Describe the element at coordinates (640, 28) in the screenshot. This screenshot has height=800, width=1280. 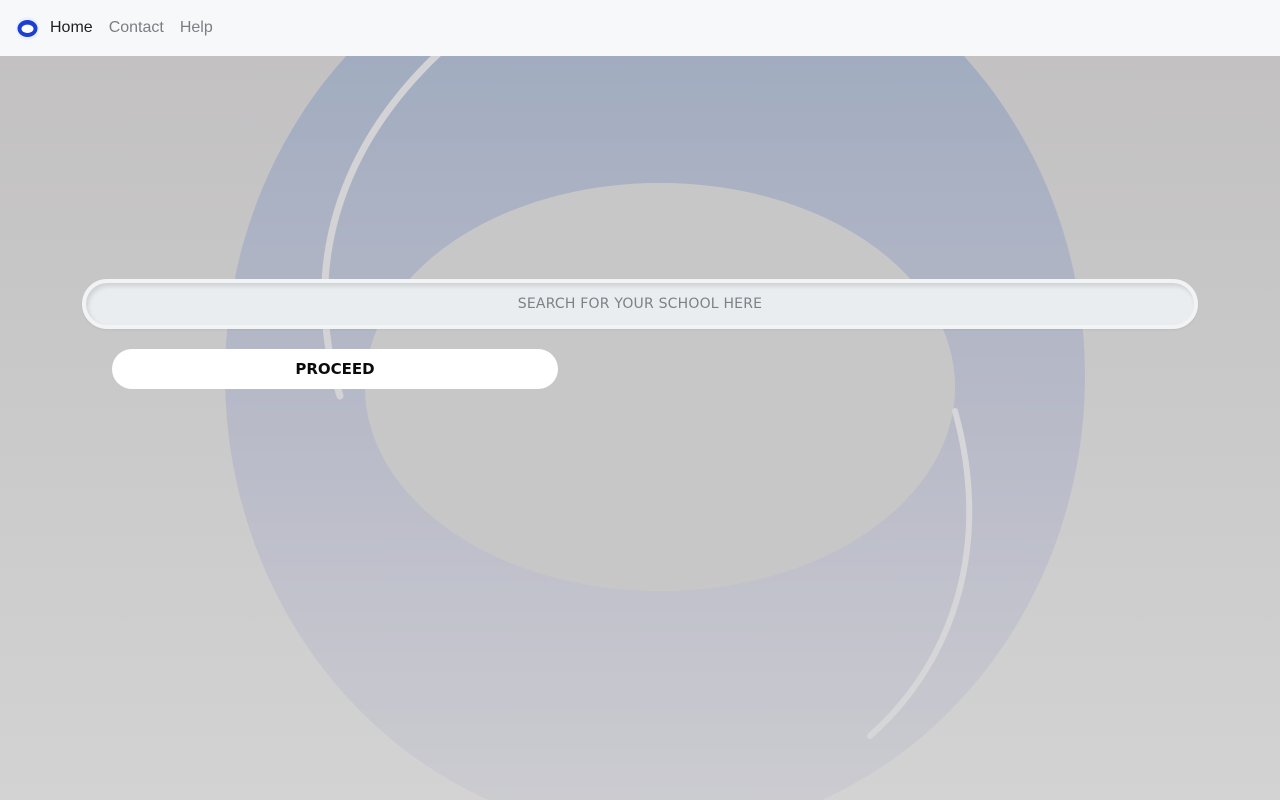
I see `top-navbar: Home Contact Help` at that location.